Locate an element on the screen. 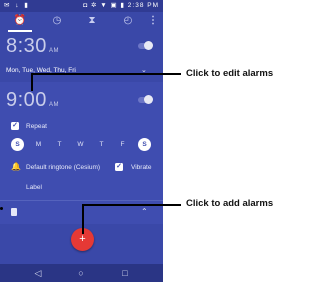  recents-icon: □ is located at coordinates (125, 273).